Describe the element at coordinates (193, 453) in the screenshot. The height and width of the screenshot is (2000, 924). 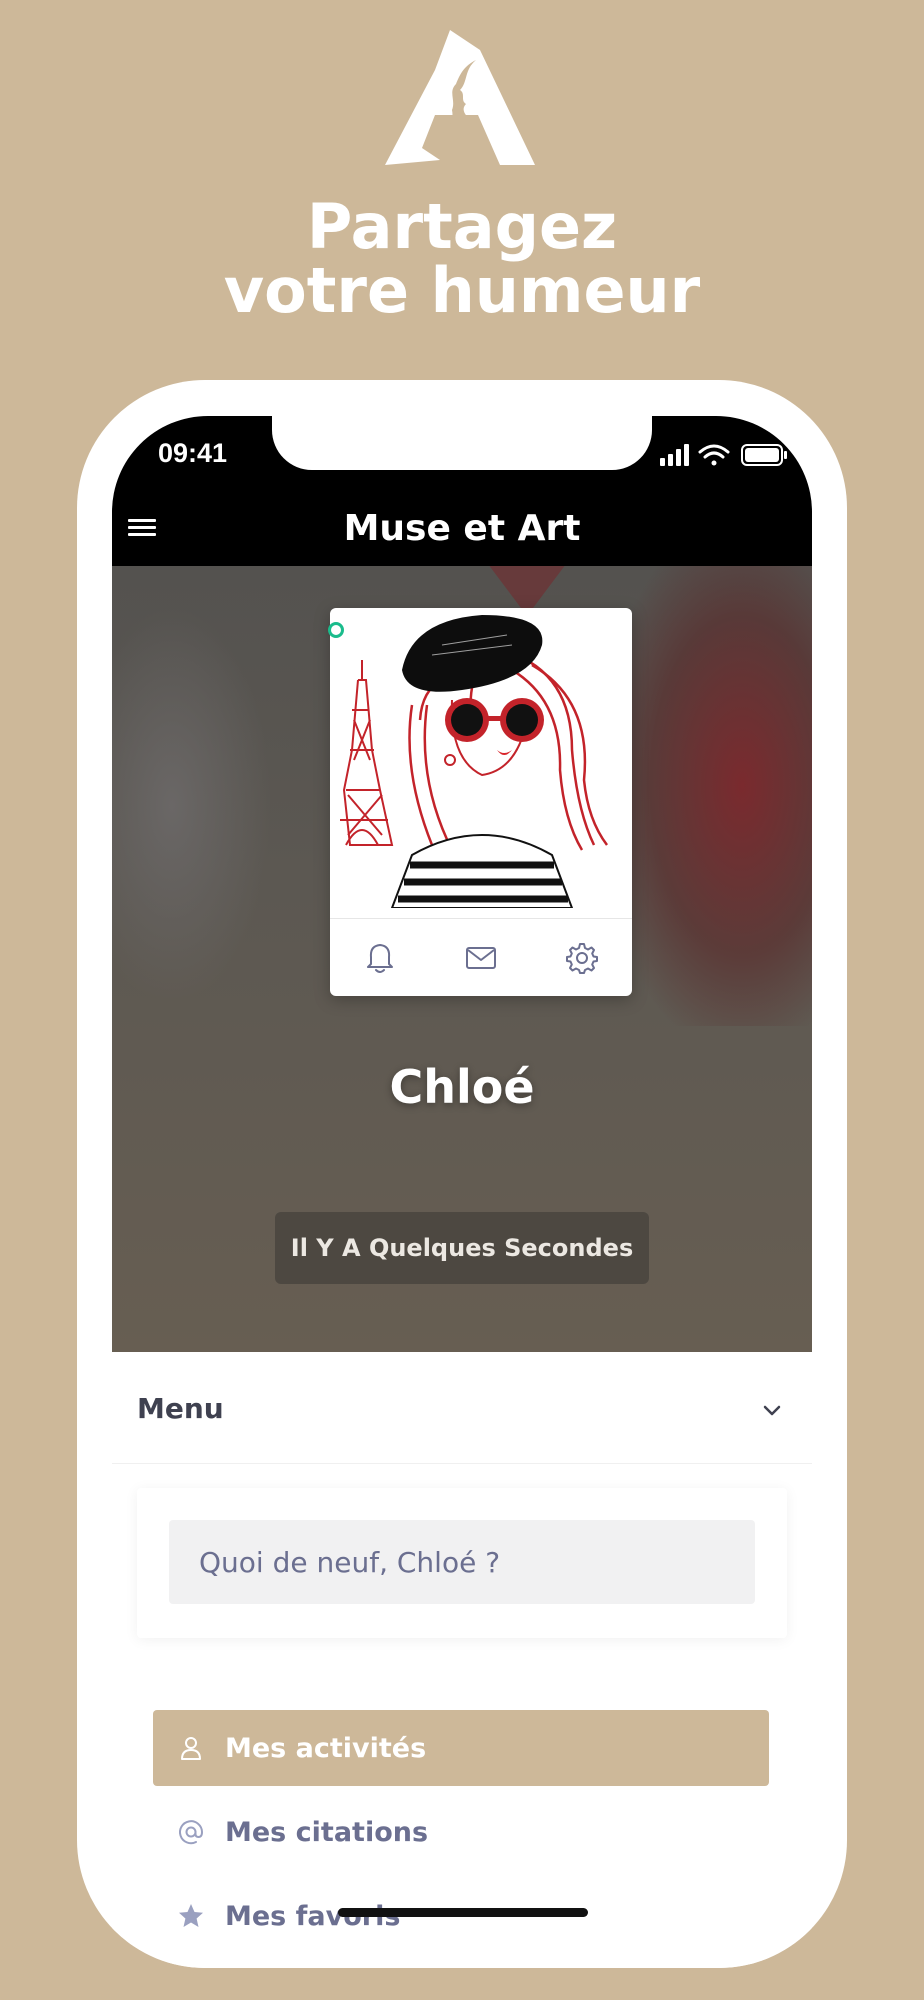
I see `status-time: 09:41` at that location.